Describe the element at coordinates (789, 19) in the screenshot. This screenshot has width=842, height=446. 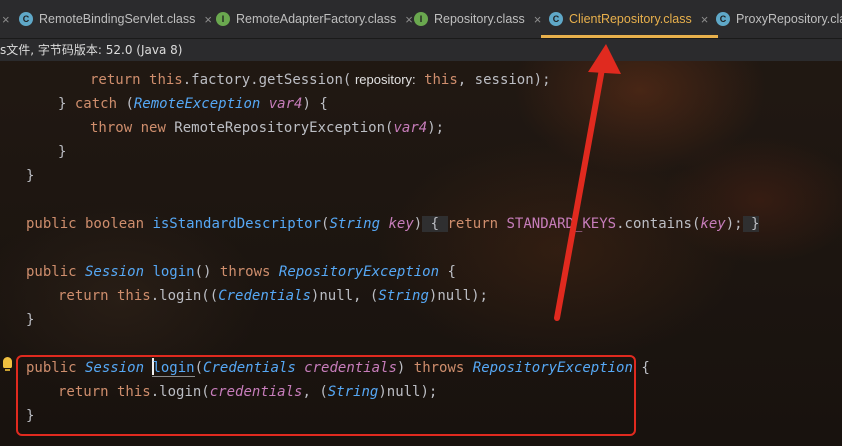
I see `tab-label: ProxyRepository.clas` at that location.